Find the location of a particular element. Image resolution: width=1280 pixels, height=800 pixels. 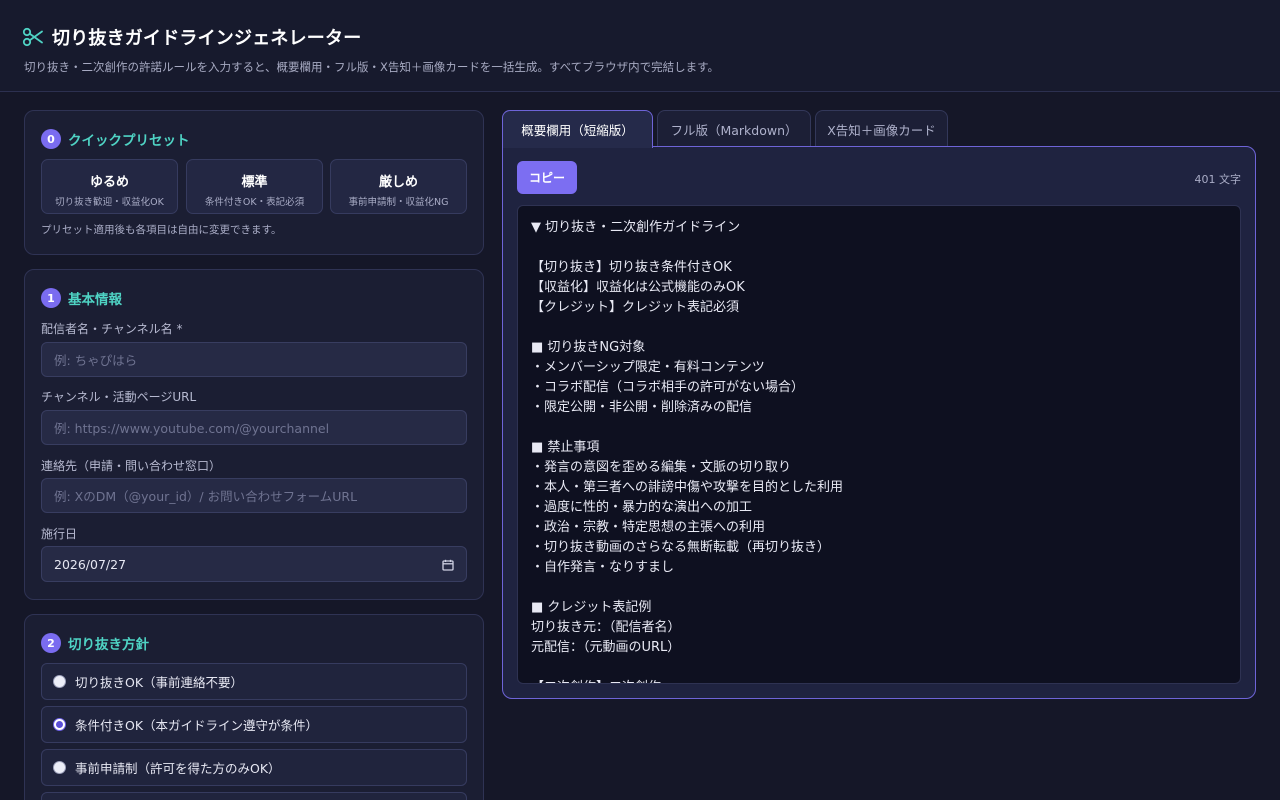

channel-url-input: 例: https://www.youtube.com/@yourchannel is located at coordinates (254, 427).